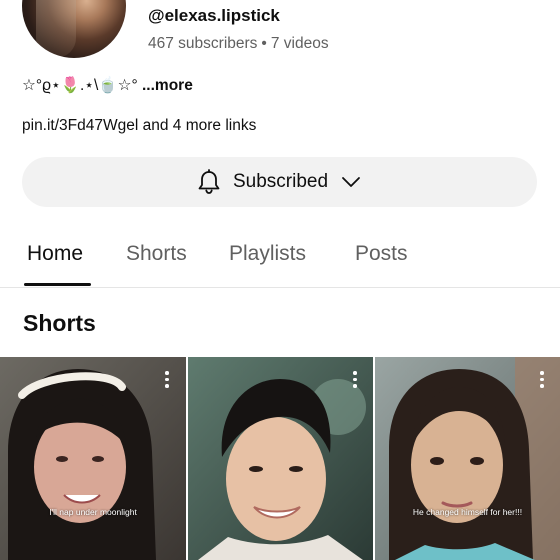 The height and width of the screenshot is (560, 560). I want to click on shorts-section-title: Shorts, so click(59, 323).